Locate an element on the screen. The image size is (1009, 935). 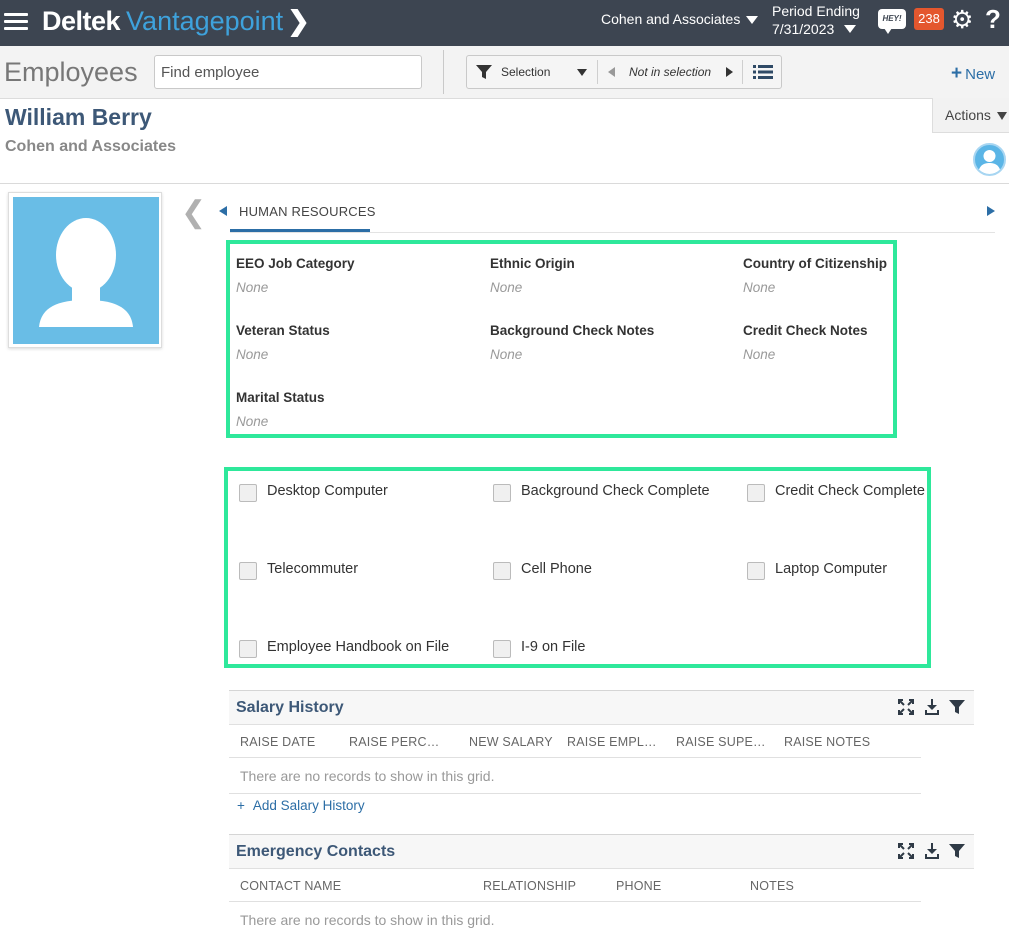
app-logo: Deltek Vantagepoint ❯ is located at coordinates (176, 21).